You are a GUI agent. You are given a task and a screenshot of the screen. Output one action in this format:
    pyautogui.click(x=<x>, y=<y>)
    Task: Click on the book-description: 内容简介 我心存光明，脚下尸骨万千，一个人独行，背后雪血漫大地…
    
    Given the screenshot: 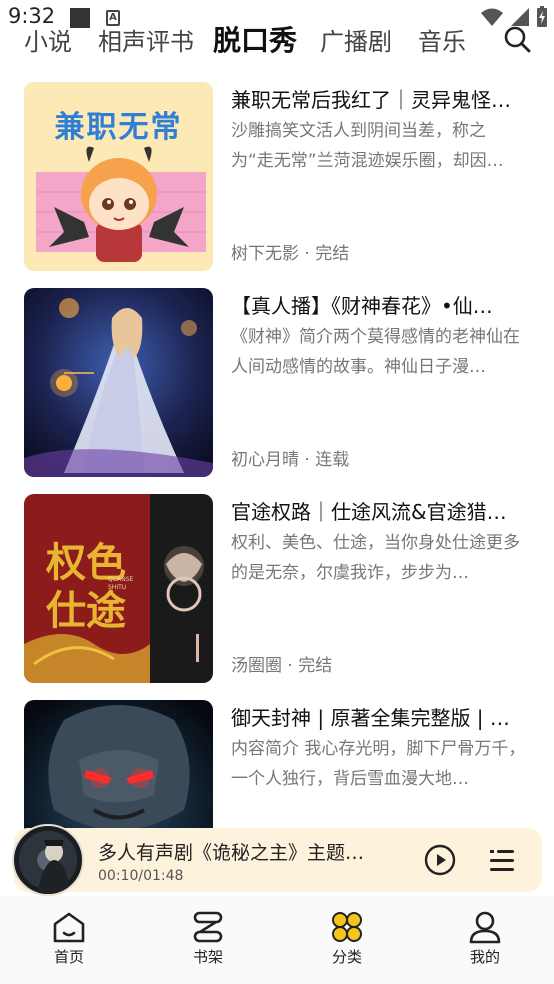 What is the action you would take?
    pyautogui.click(x=378, y=764)
    